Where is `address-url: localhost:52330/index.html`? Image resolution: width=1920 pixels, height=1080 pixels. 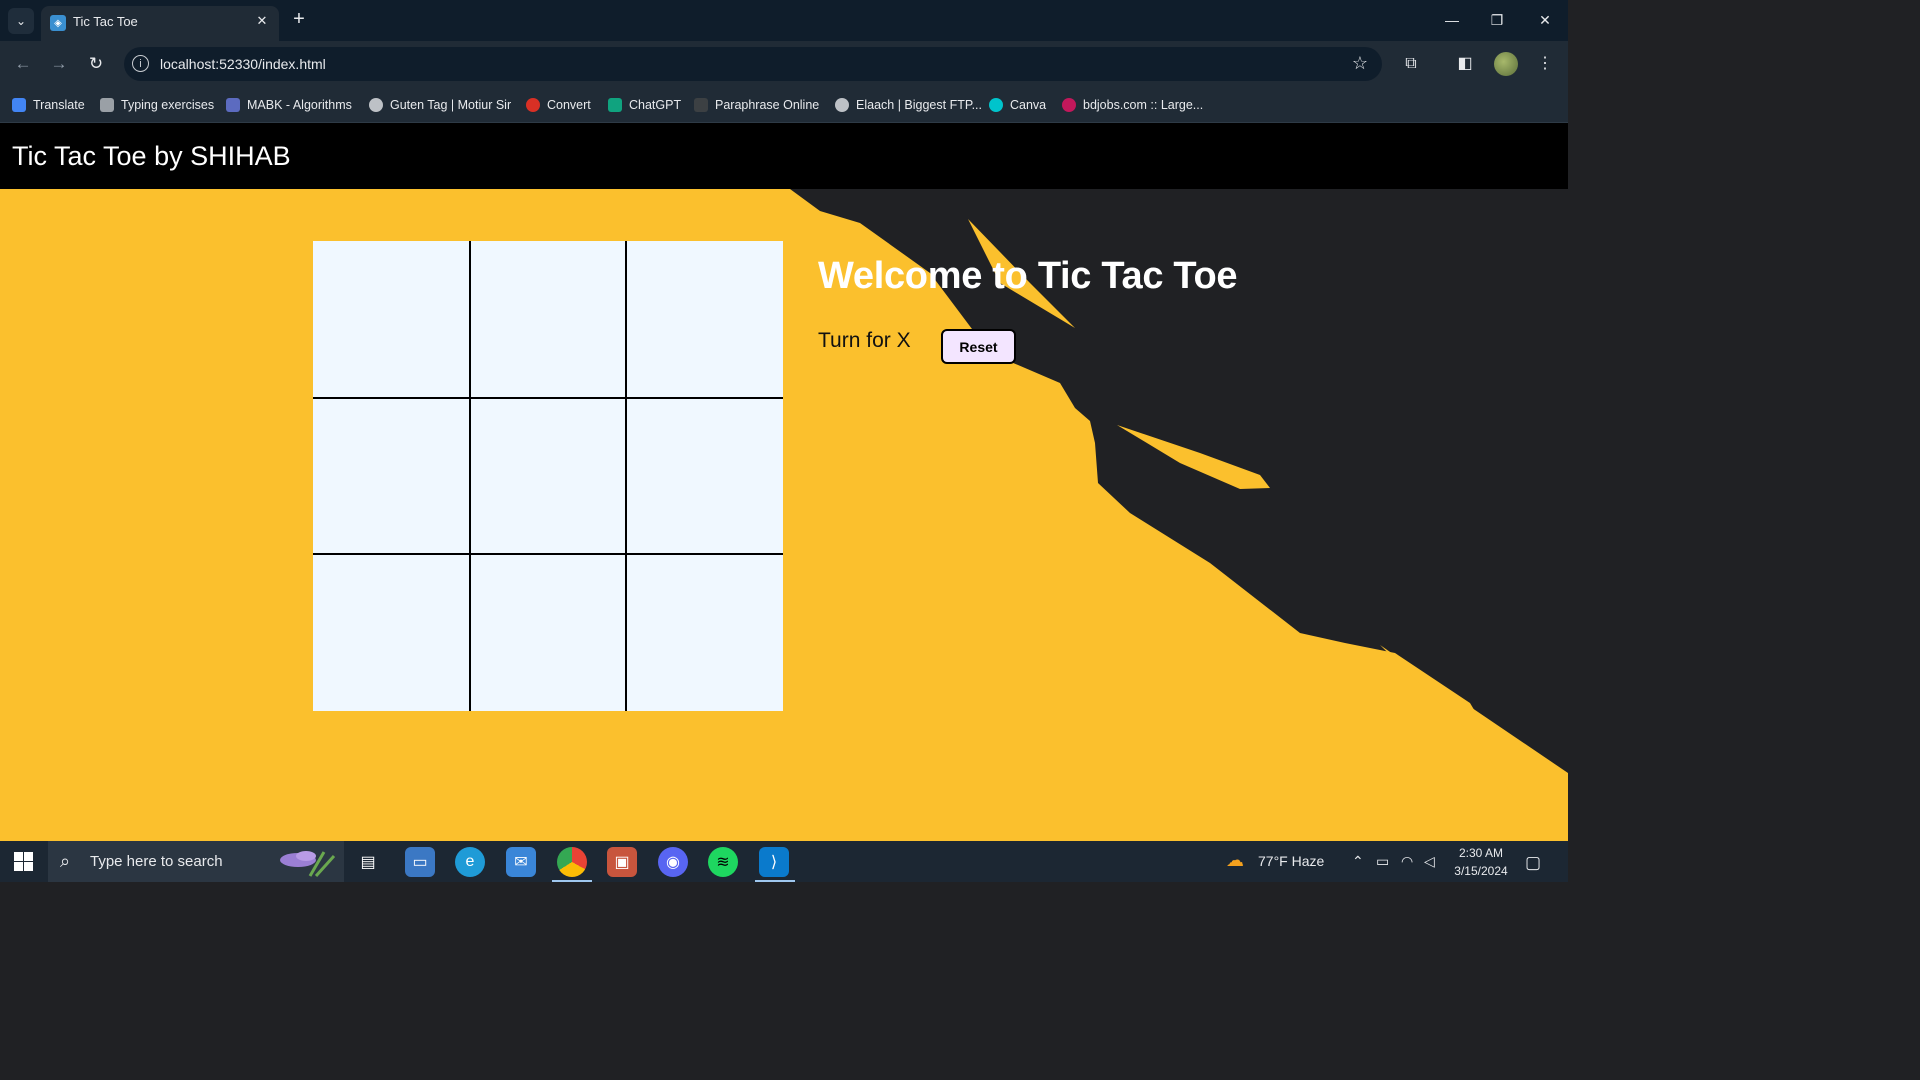 address-url: localhost:52330/index.html is located at coordinates (243, 64).